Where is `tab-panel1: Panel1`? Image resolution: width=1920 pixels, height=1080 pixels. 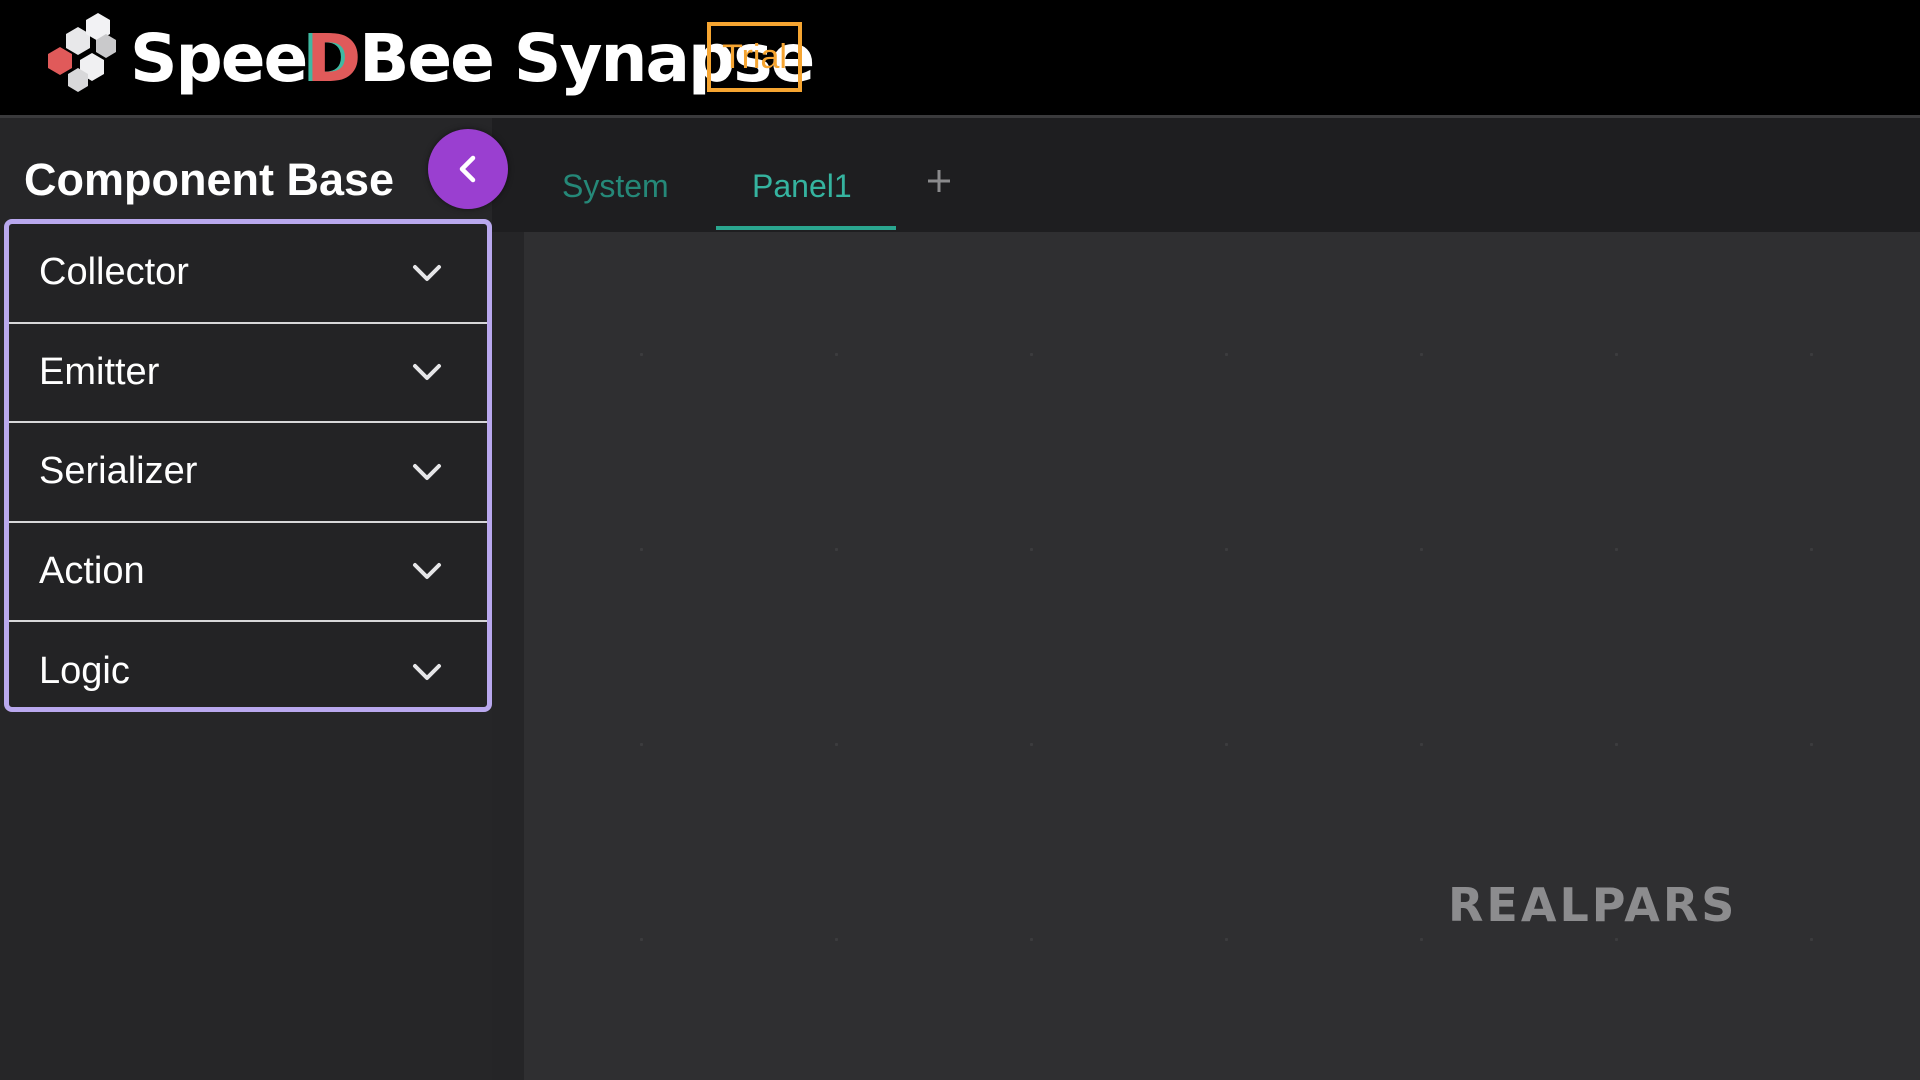 tab-panel1: Panel1 is located at coordinates (802, 186).